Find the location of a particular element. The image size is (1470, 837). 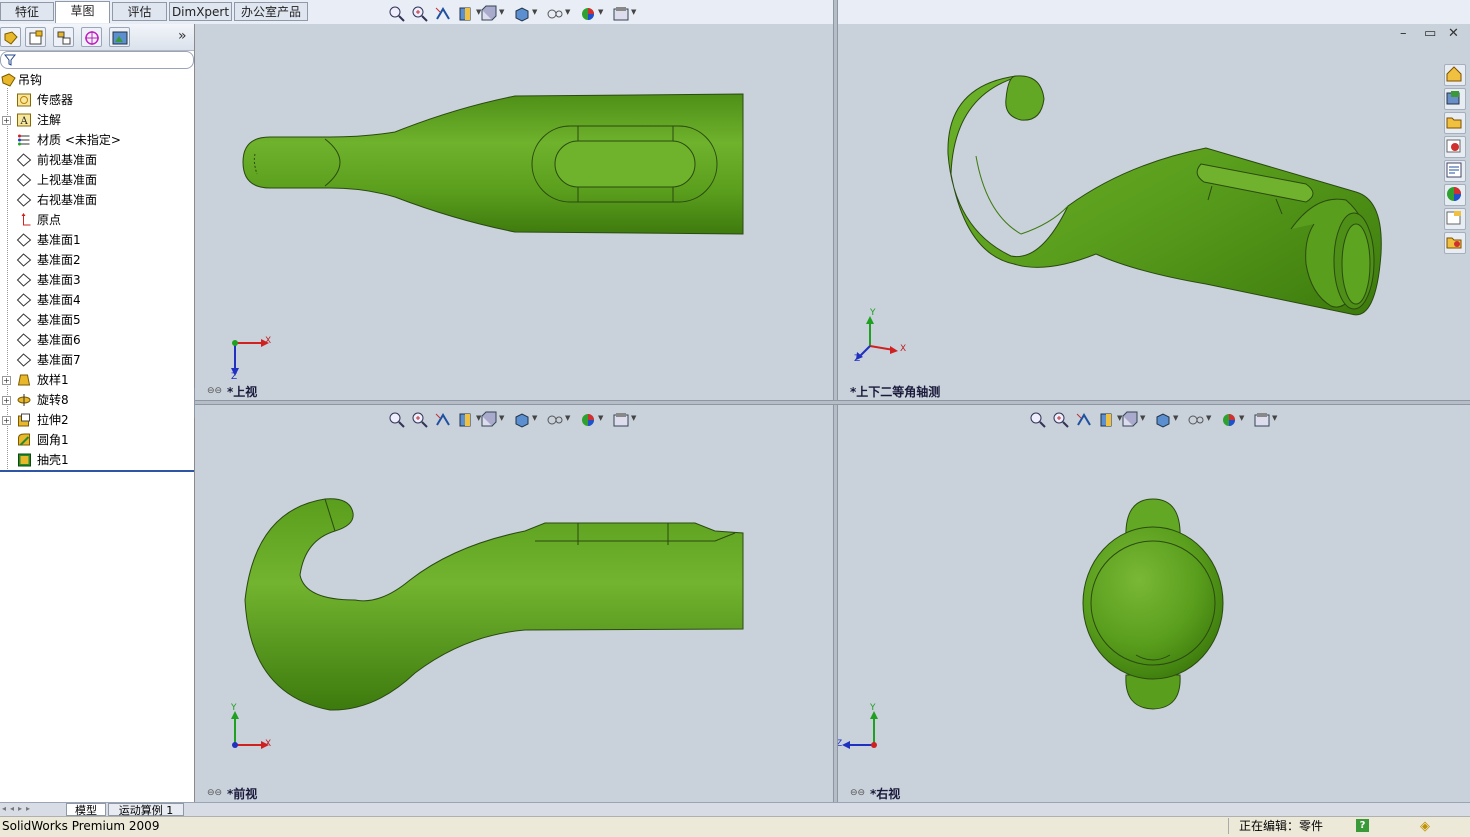

design-library-icon is located at coordinates (1455, 99).